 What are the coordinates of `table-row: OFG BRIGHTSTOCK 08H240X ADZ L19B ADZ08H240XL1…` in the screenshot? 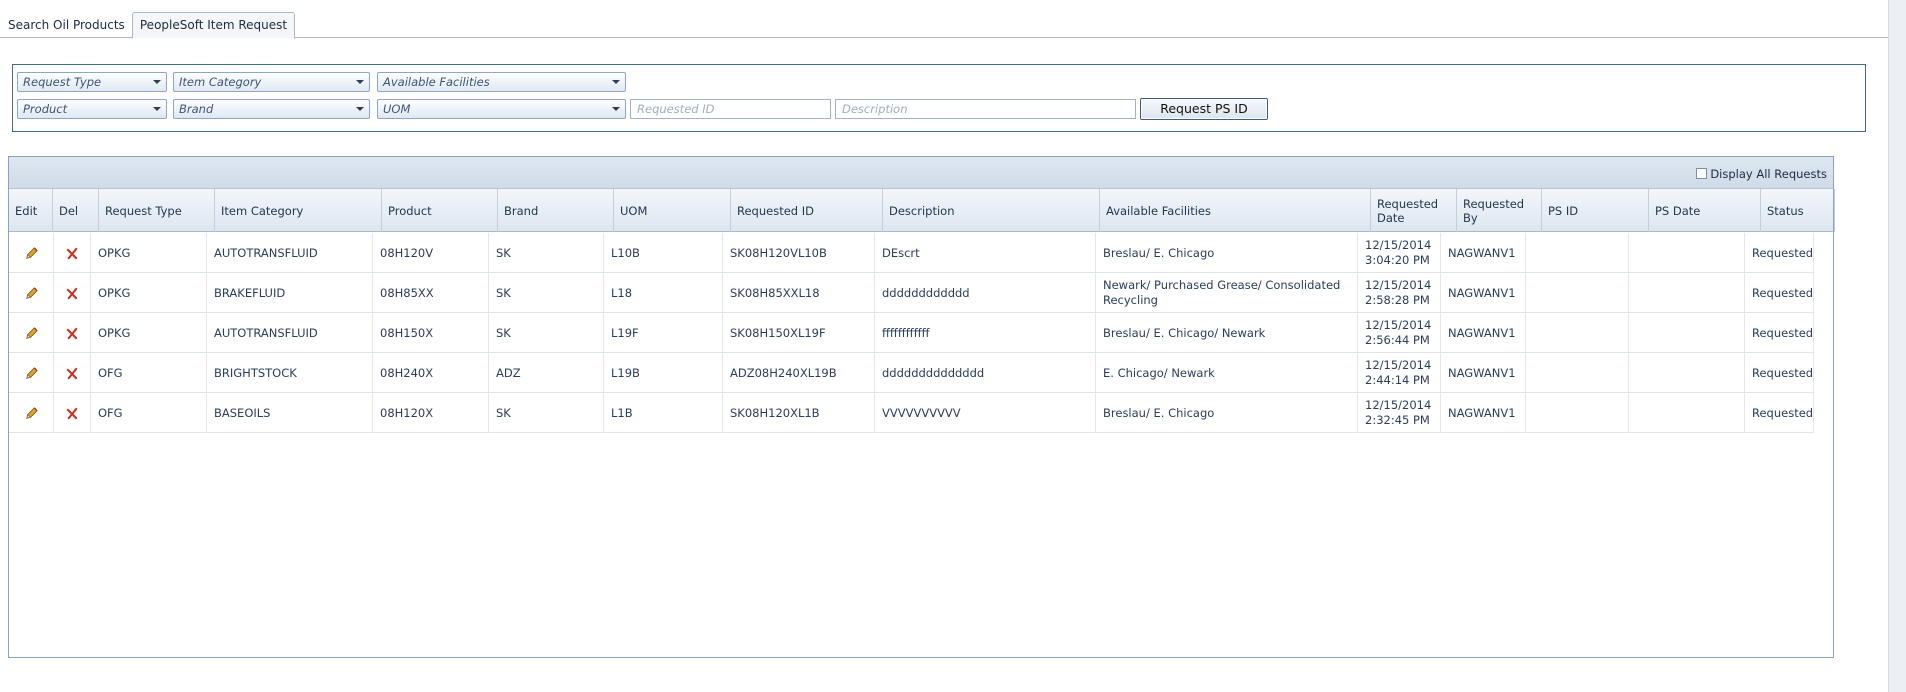 It's located at (911, 373).